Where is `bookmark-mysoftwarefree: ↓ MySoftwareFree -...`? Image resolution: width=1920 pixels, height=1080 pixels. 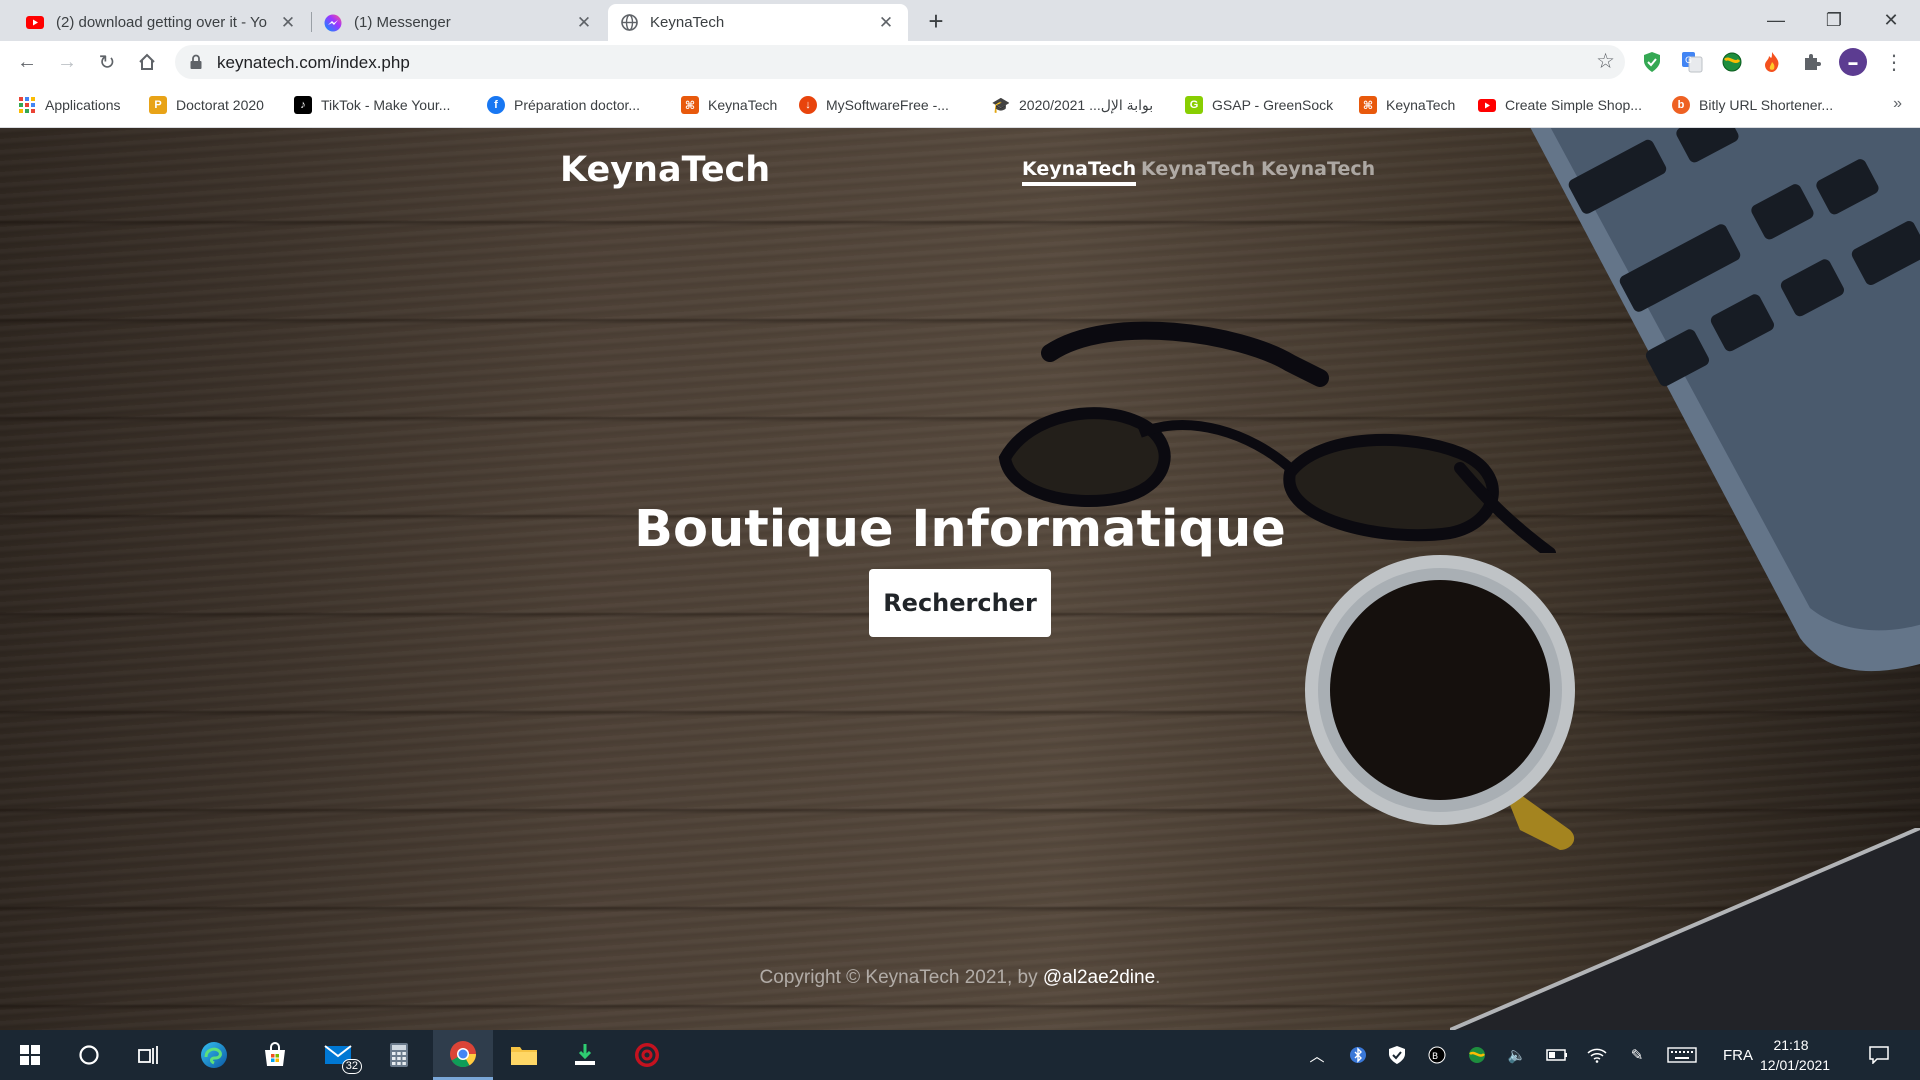 bookmark-mysoftwarefree: ↓ MySoftwareFree -... is located at coordinates (874, 105).